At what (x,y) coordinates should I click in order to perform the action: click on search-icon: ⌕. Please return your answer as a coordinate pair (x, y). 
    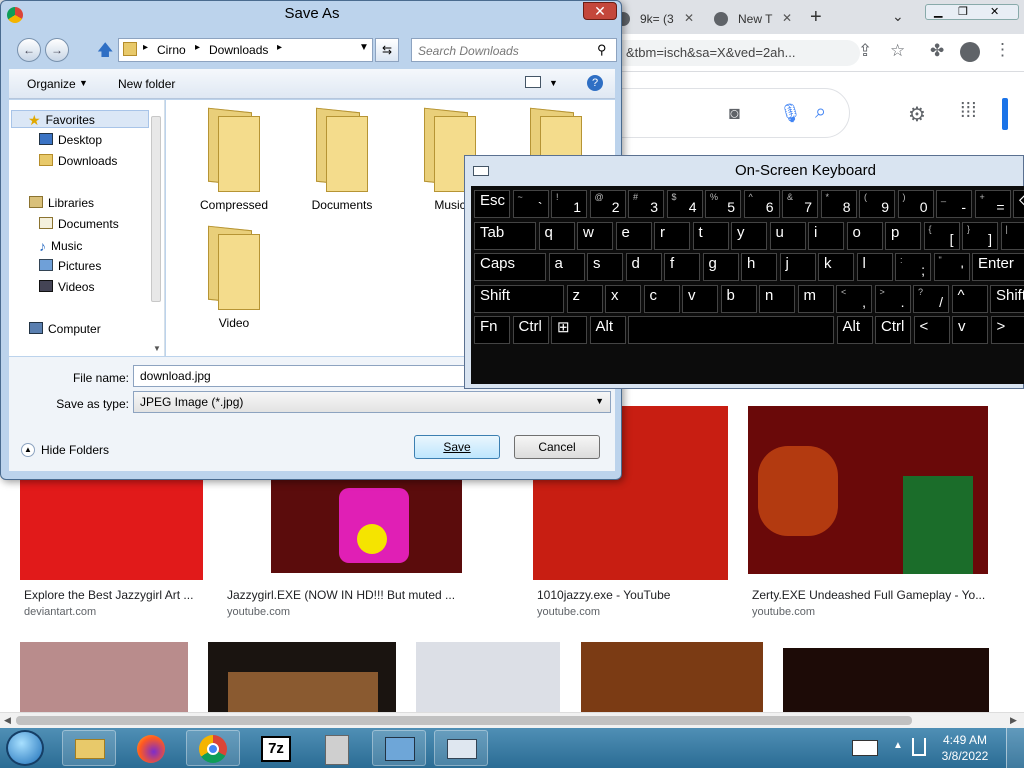
    Looking at the image, I should click on (820, 112).